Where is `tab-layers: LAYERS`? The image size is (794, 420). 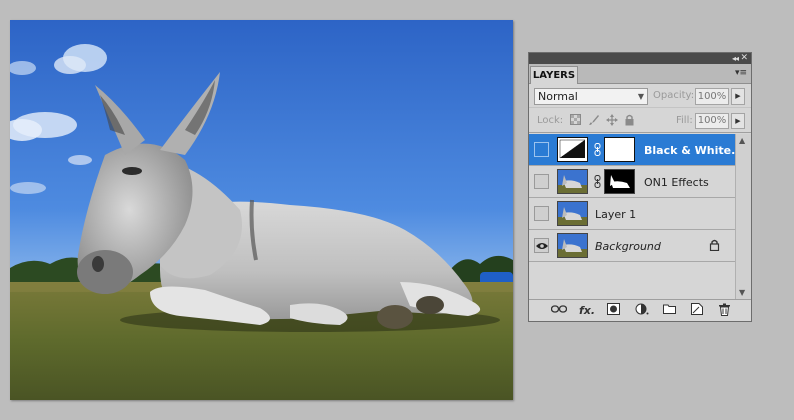 tab-layers: LAYERS is located at coordinates (554, 75).